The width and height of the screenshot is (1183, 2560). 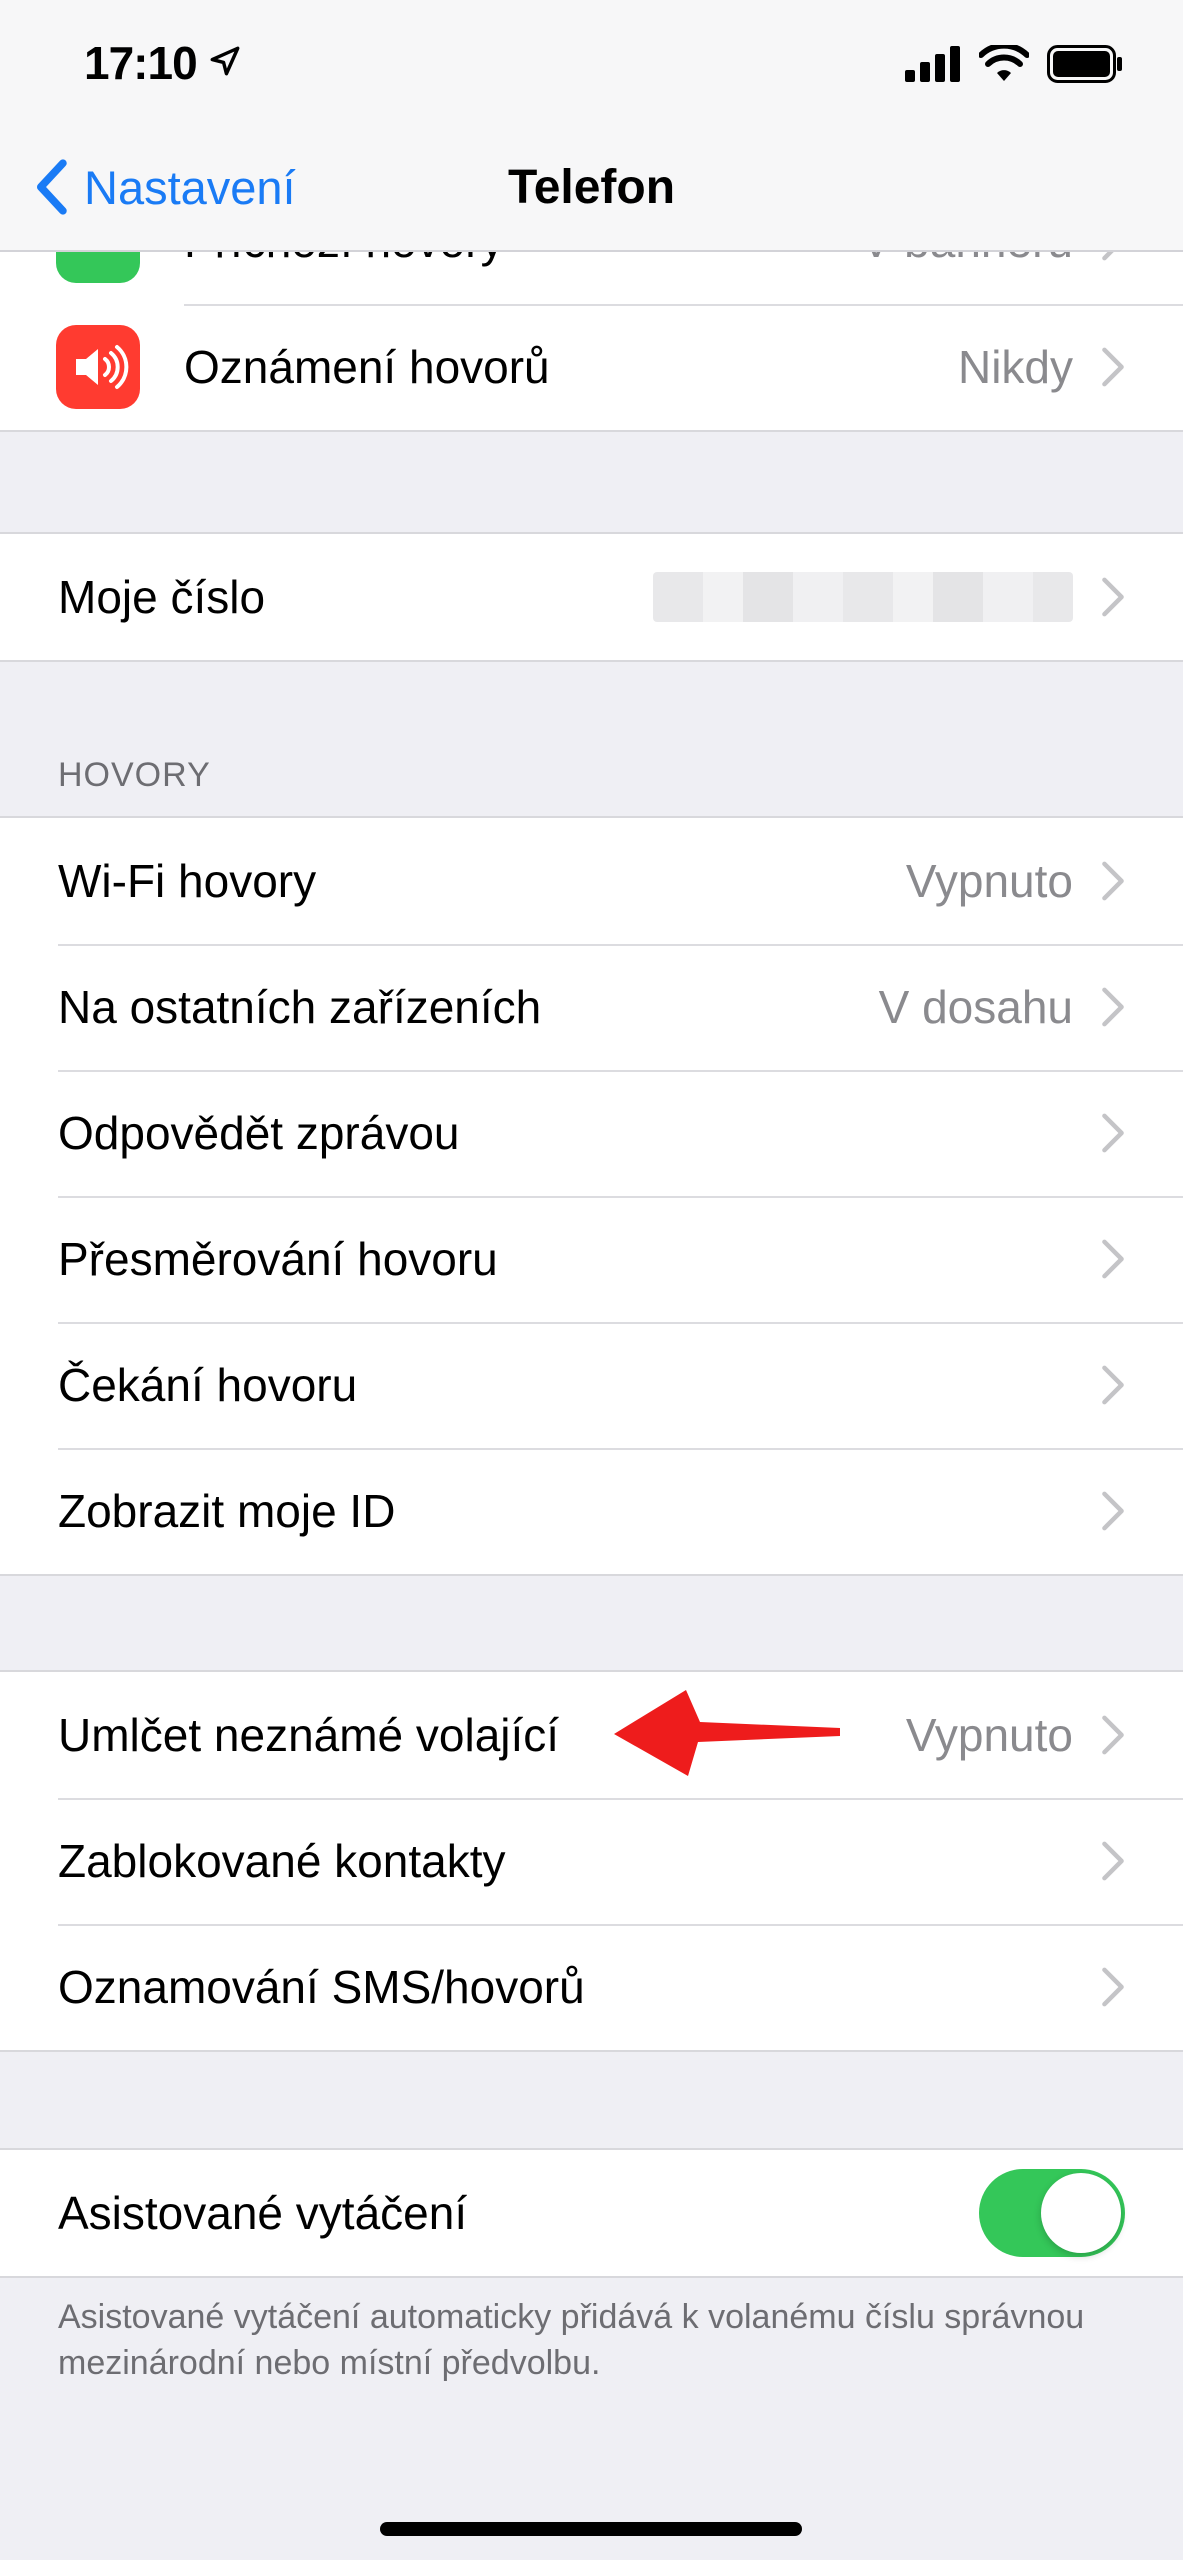 What do you see at coordinates (591, 2529) in the screenshot?
I see `home-indicator` at bounding box center [591, 2529].